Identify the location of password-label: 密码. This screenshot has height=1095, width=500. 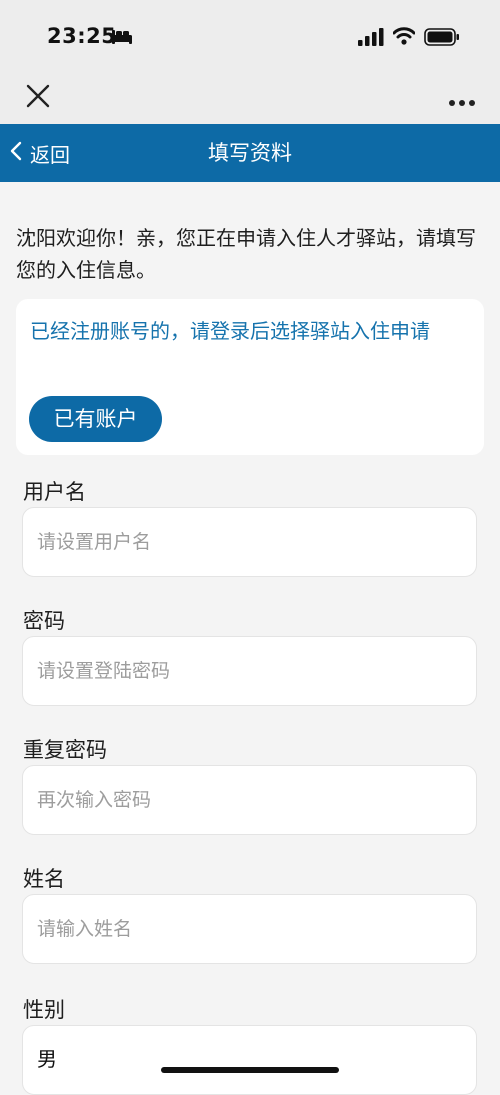
(44, 621).